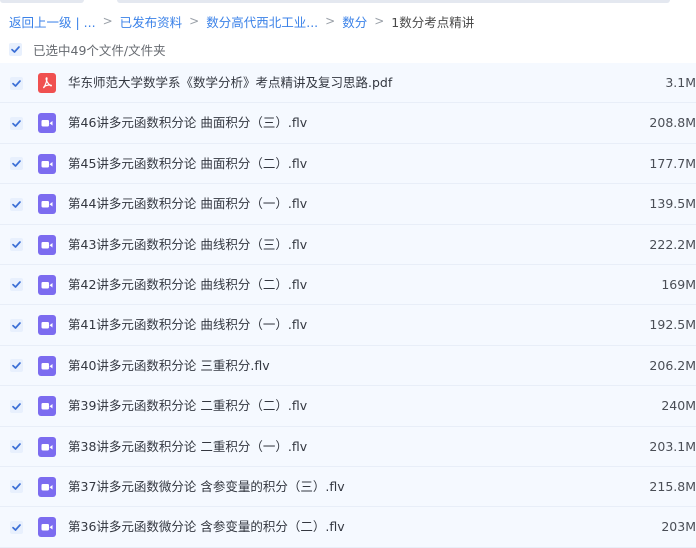 Image resolution: width=696 pixels, height=548 pixels. I want to click on file-row: 第36讲多元函数微分论 含参变量的积分（二）.flv 203M, so click(348, 527).